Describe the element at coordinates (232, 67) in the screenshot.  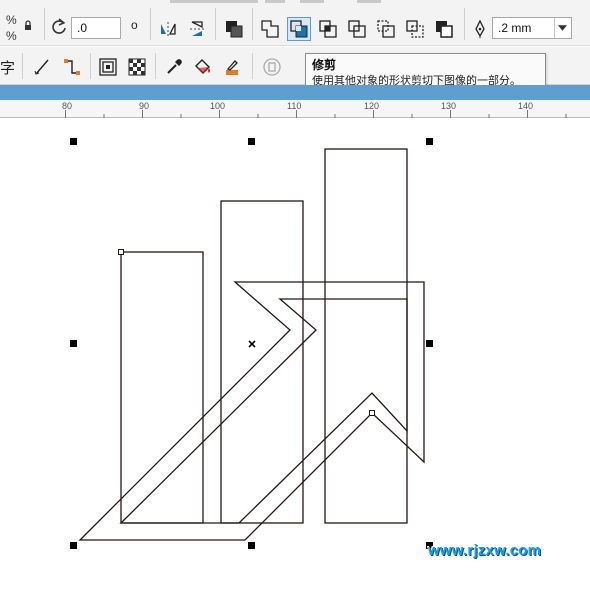
I see `smart-fill-icon` at that location.